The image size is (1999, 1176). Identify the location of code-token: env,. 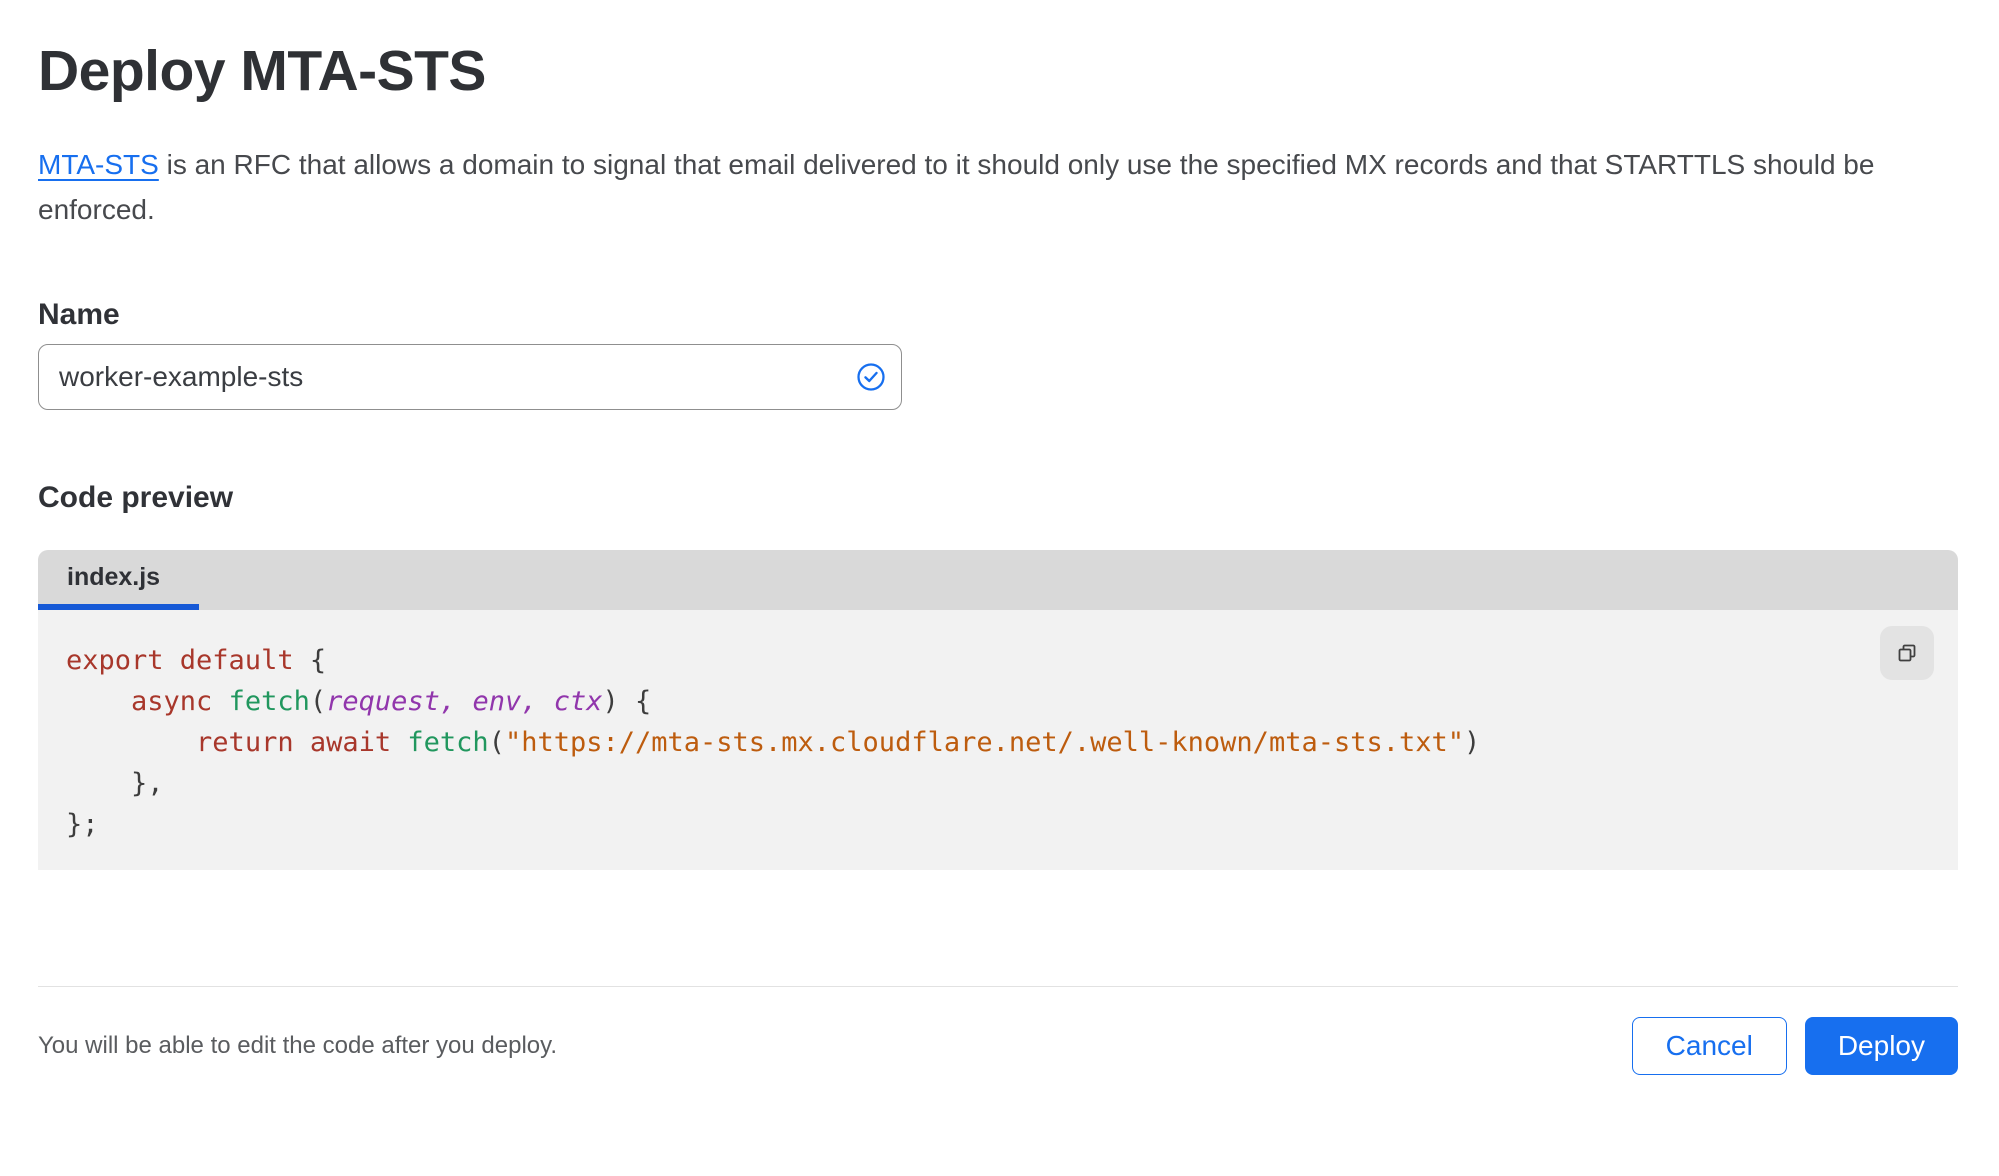
(505, 701).